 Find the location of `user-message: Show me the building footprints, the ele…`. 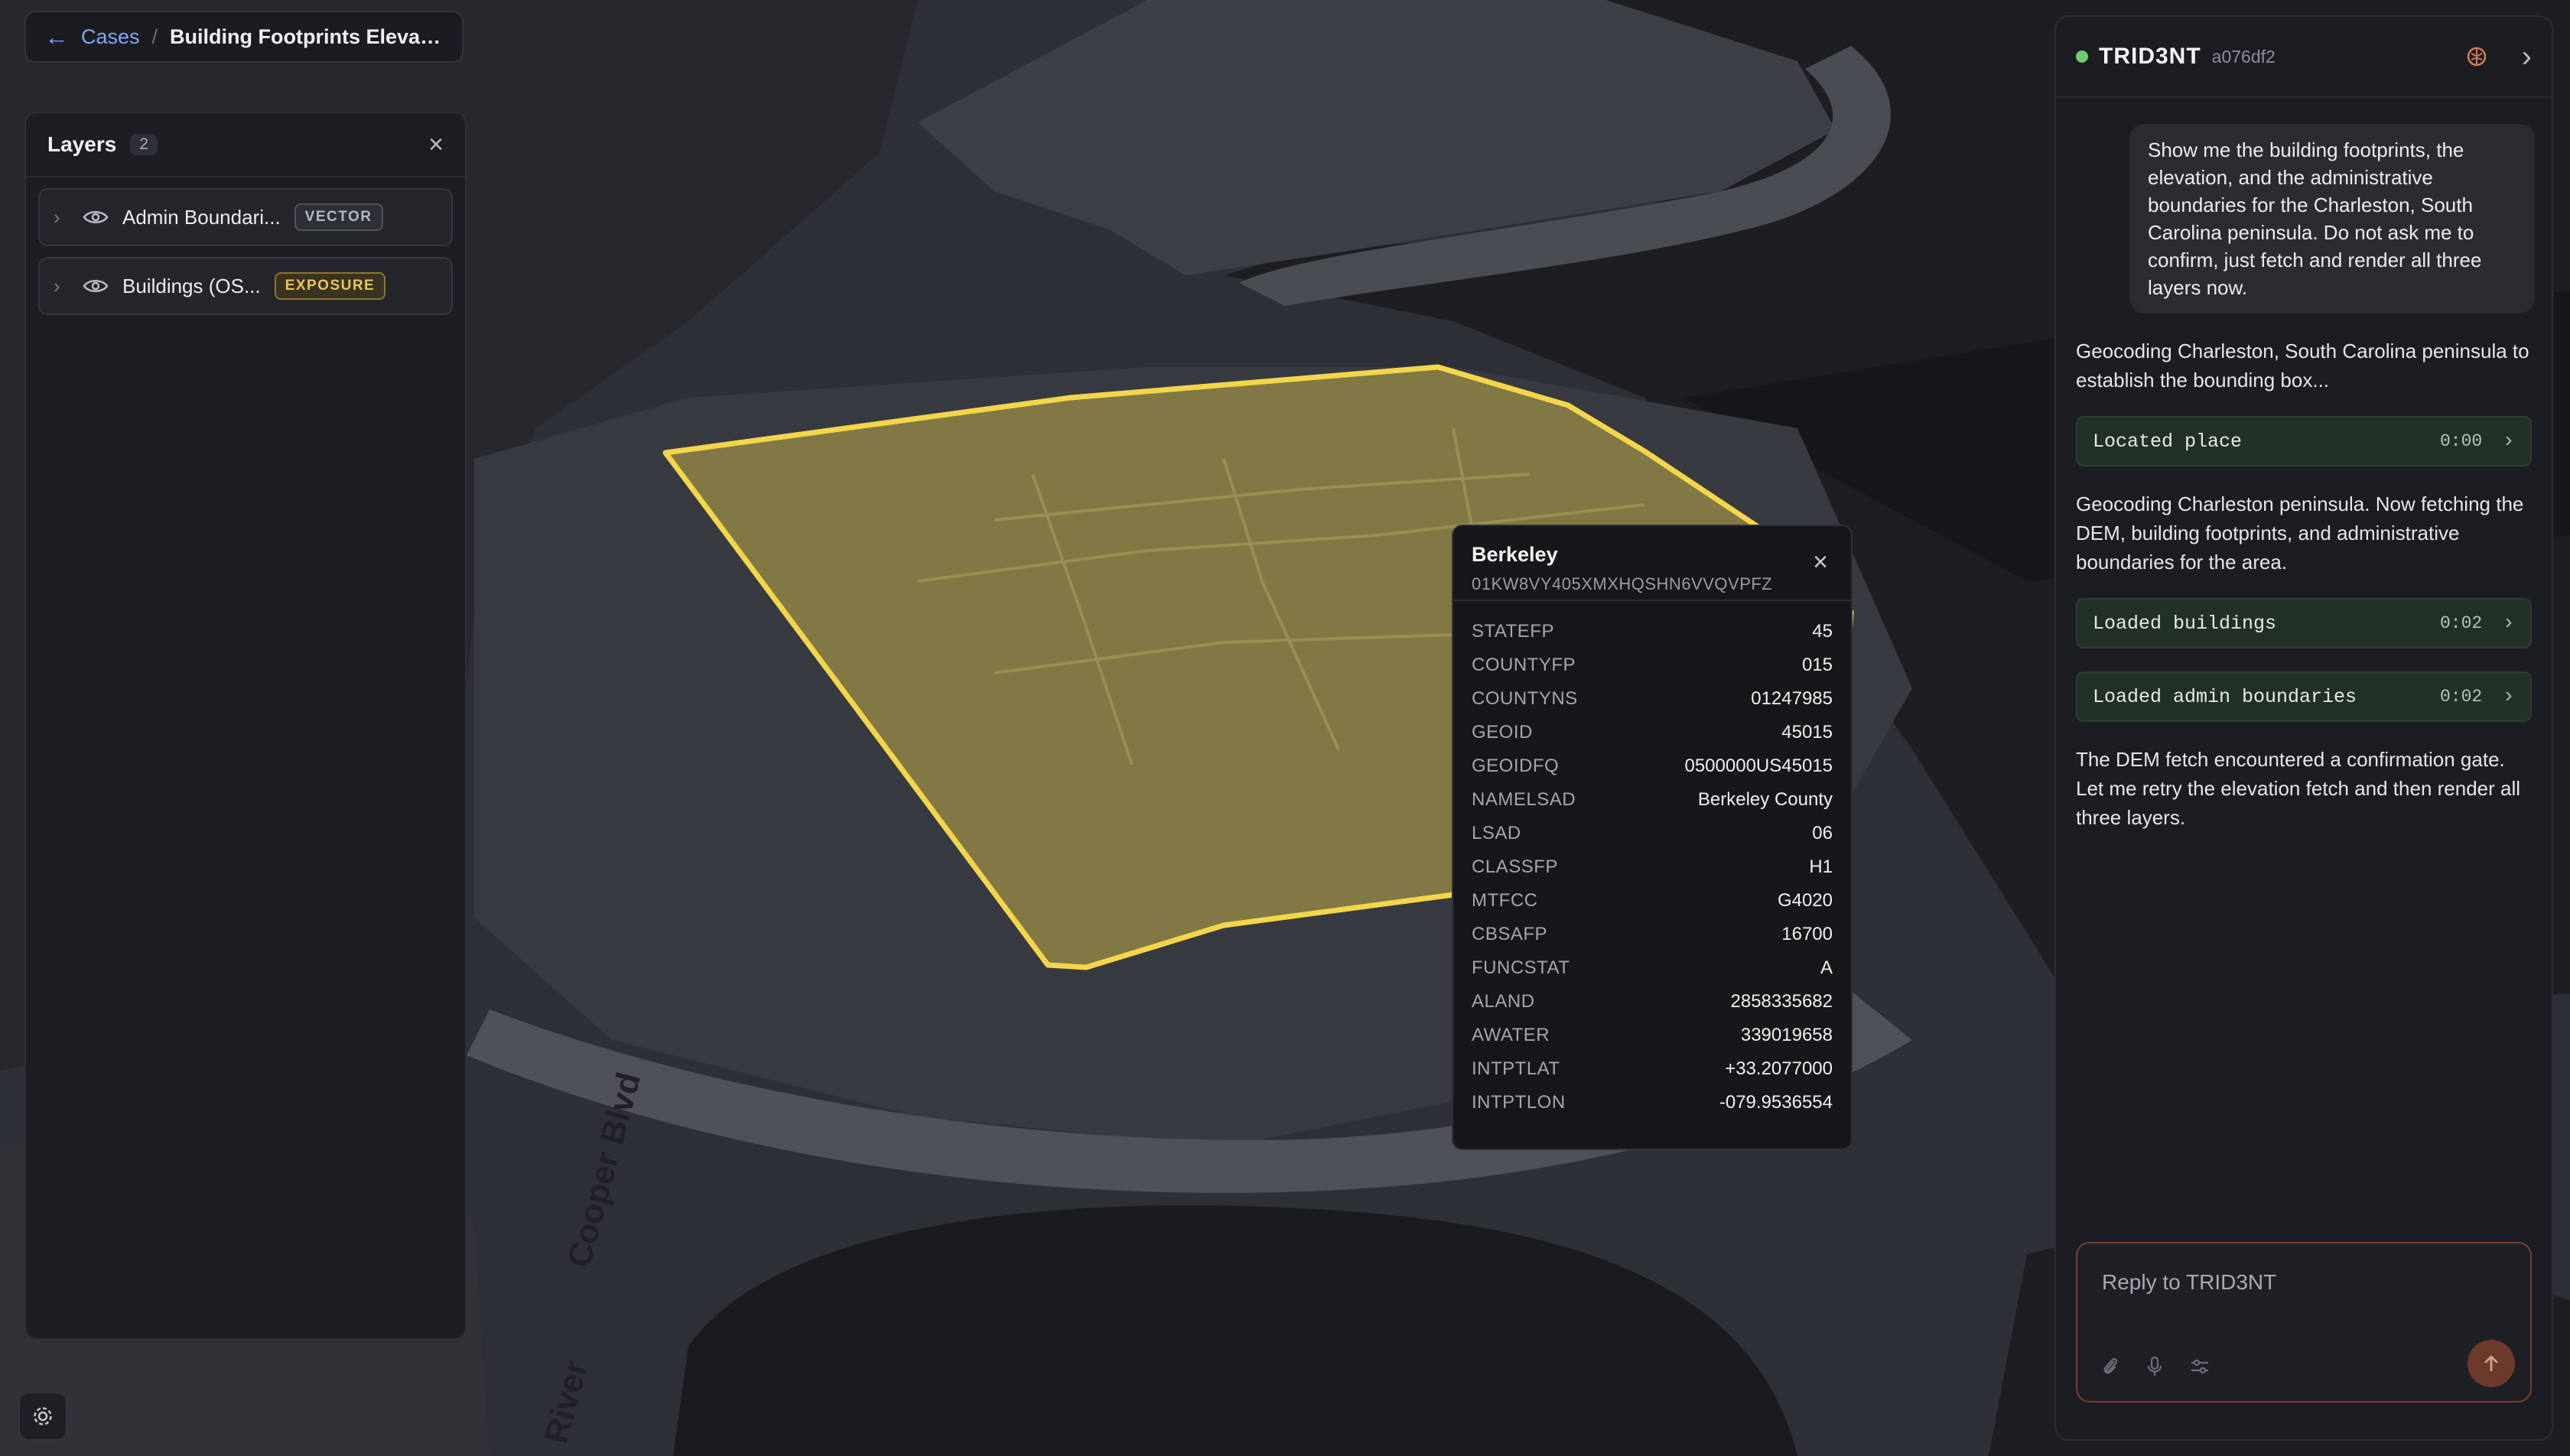

user-message: Show me the building footprints, the ele… is located at coordinates (2332, 219).